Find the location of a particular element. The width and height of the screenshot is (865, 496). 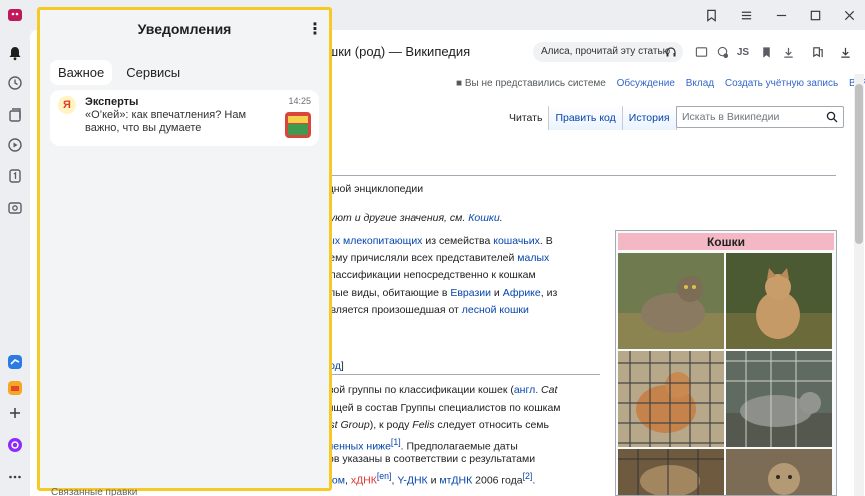

translate-icon is located at coordinates (701, 52).